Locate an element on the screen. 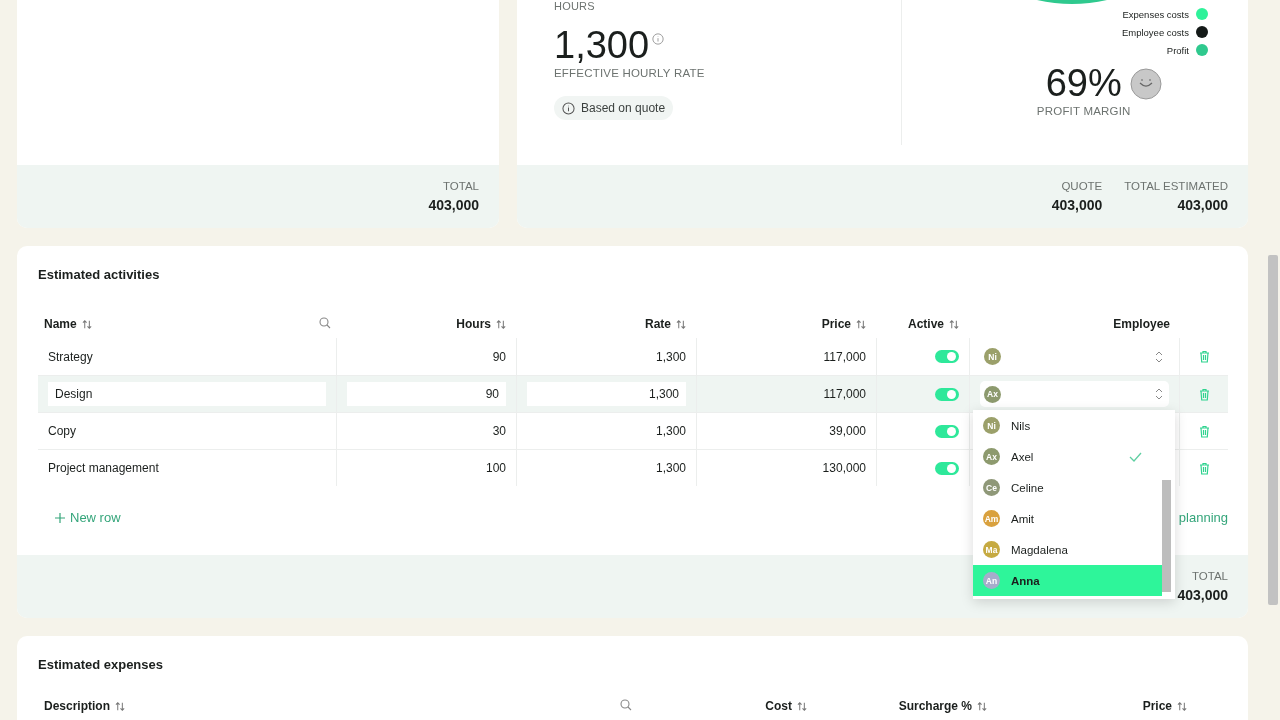 This screenshot has width=1280, height=720. profit-margin-label: PROFIT MARGIN is located at coordinates (1083, 111).